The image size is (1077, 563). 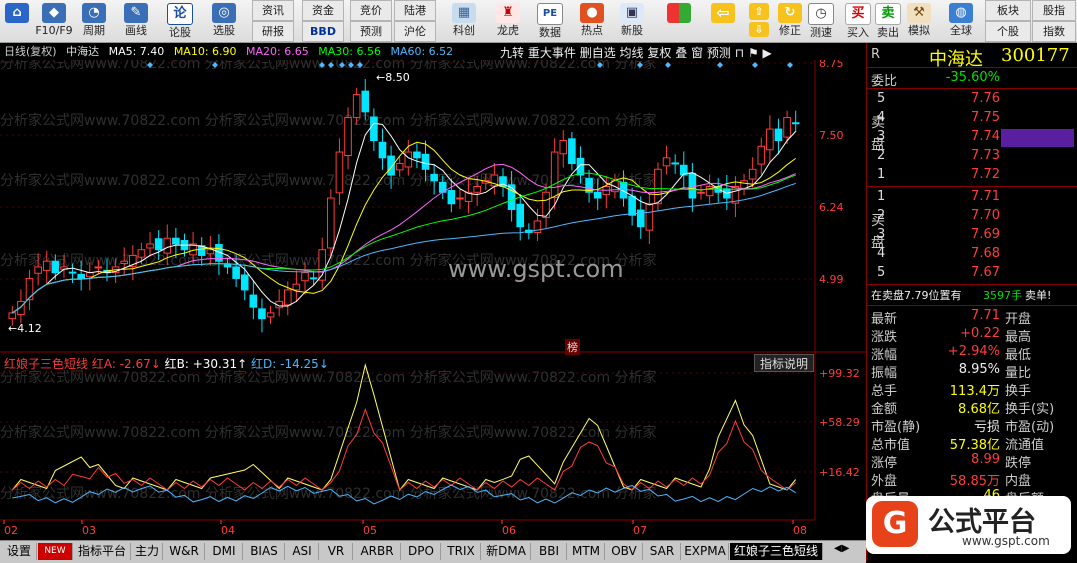 I want to click on tab-1: NEW, so click(x=55, y=551).